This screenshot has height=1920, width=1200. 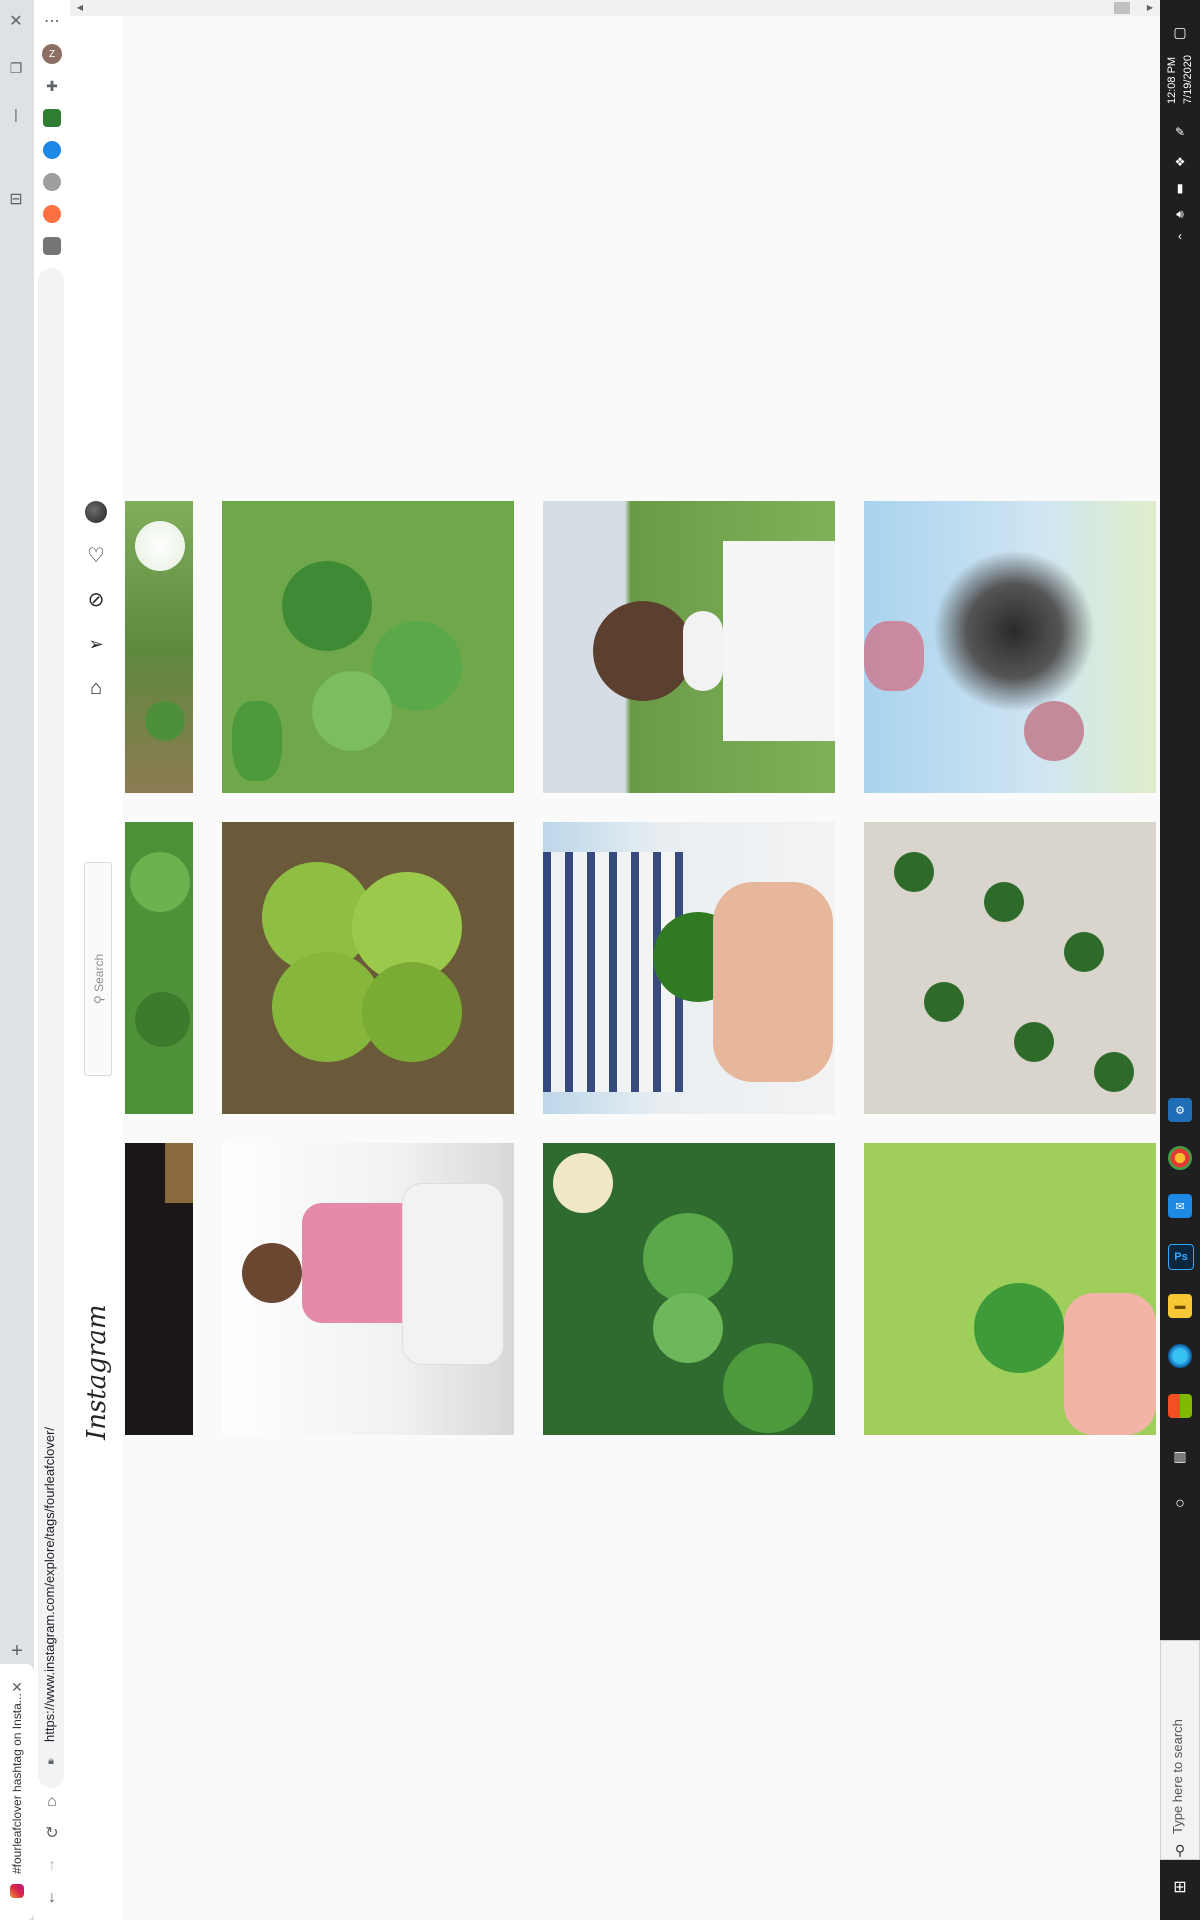 What do you see at coordinates (96, 644) in the screenshot?
I see `direct-message-icon: ➢` at bounding box center [96, 644].